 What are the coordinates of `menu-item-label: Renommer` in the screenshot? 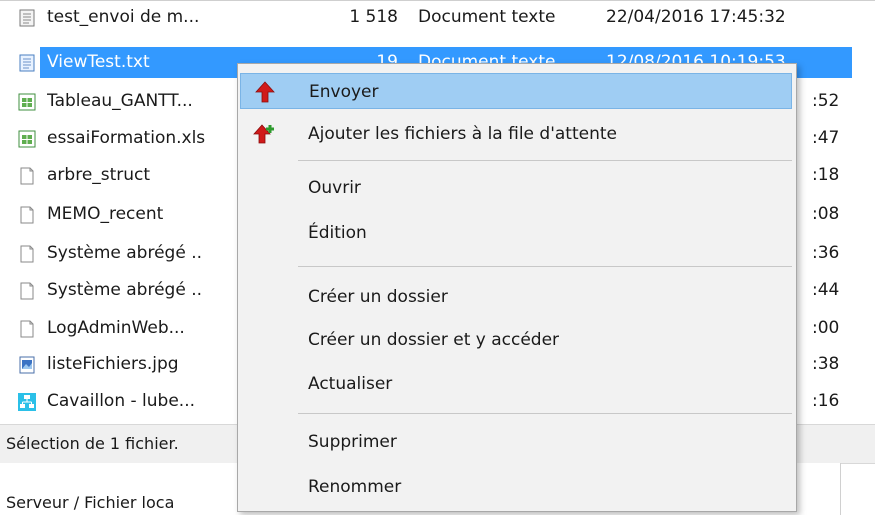 It's located at (355, 487).